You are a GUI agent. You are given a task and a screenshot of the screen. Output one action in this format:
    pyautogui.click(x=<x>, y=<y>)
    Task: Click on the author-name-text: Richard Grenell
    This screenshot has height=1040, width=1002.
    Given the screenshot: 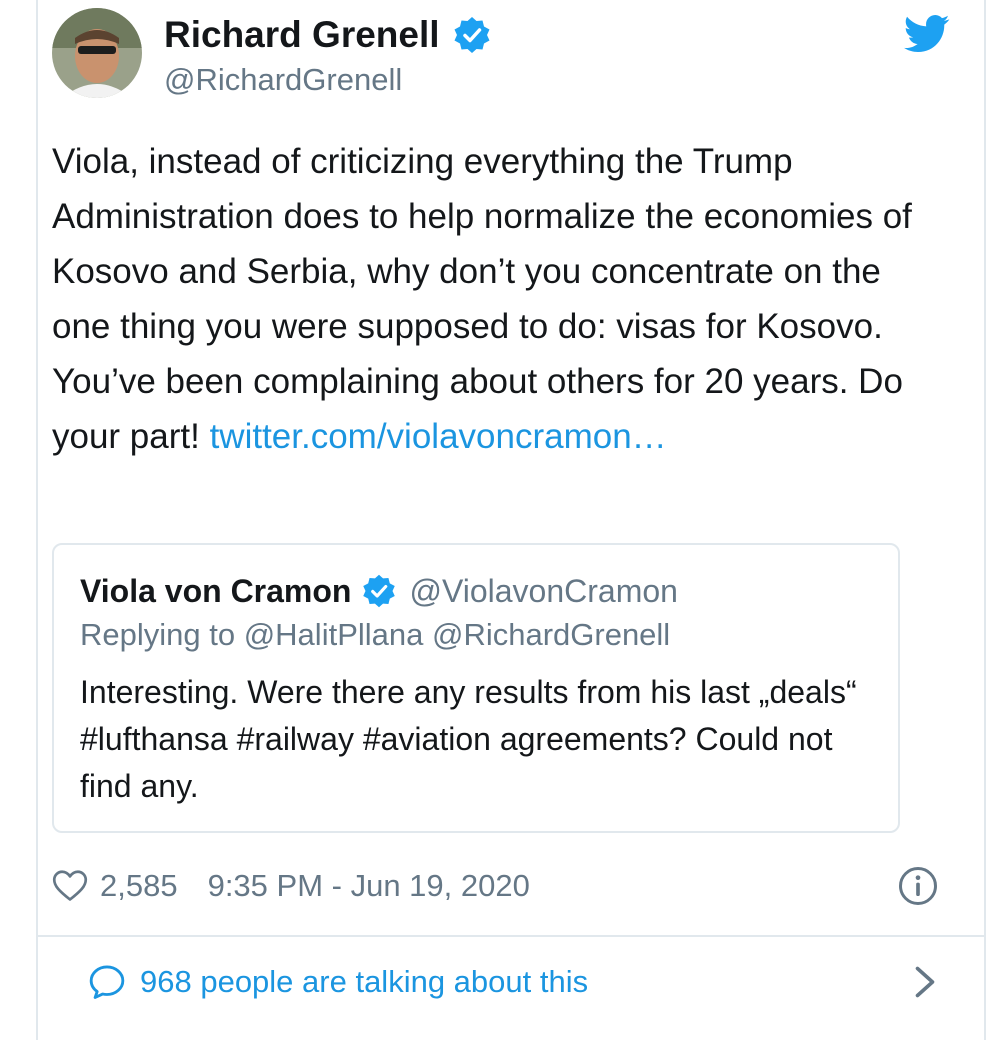 What is the action you would take?
    pyautogui.click(x=302, y=34)
    